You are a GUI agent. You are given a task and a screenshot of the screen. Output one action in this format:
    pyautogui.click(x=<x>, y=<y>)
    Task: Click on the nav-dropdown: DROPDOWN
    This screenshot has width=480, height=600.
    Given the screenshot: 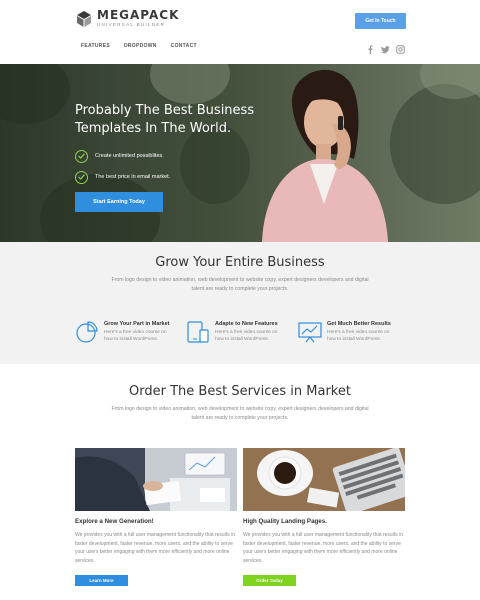 What is the action you would take?
    pyautogui.click(x=140, y=46)
    